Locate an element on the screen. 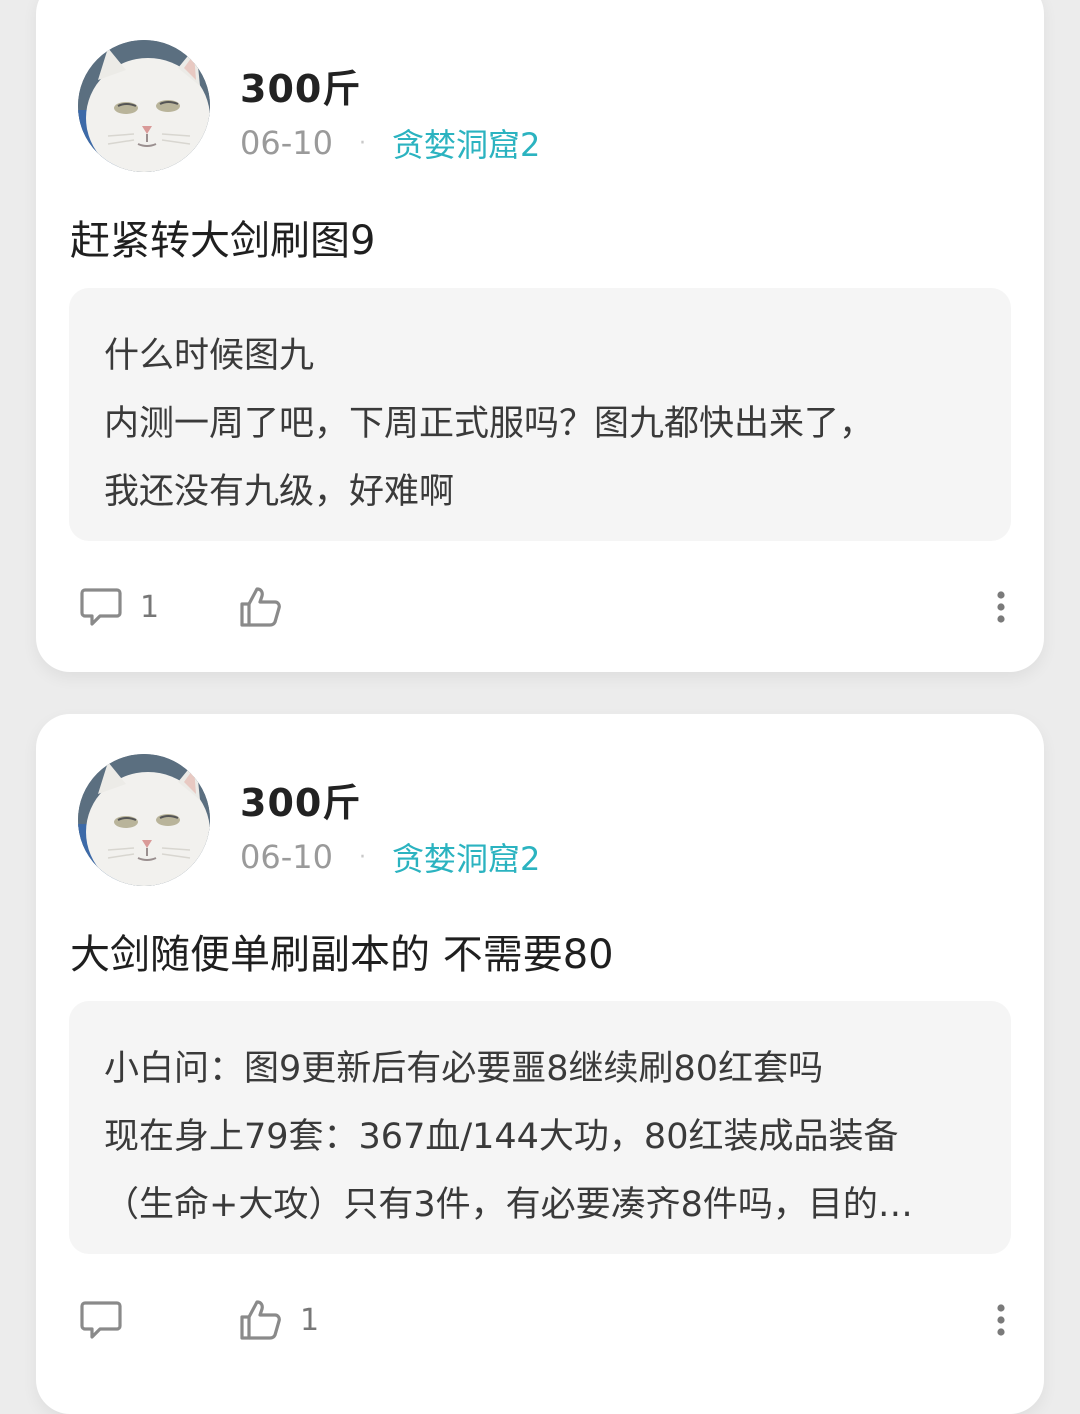 The height and width of the screenshot is (1414, 1080). comment-button: 1 is located at coordinates (118, 607).